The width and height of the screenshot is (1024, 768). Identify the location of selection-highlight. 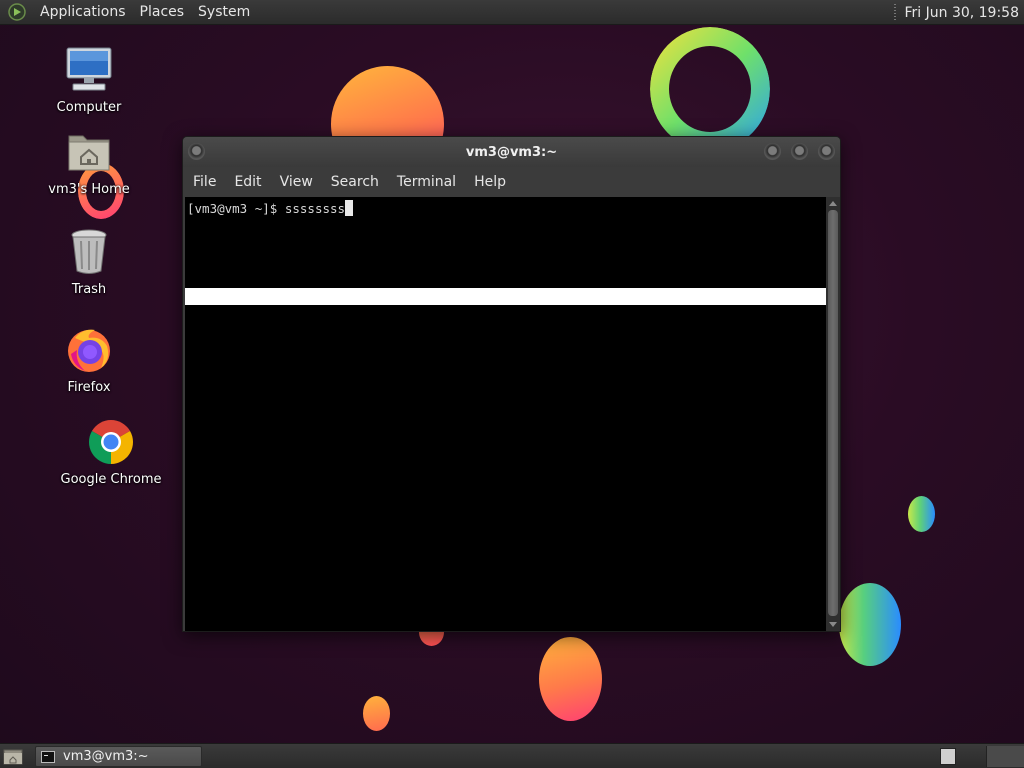
(505, 296).